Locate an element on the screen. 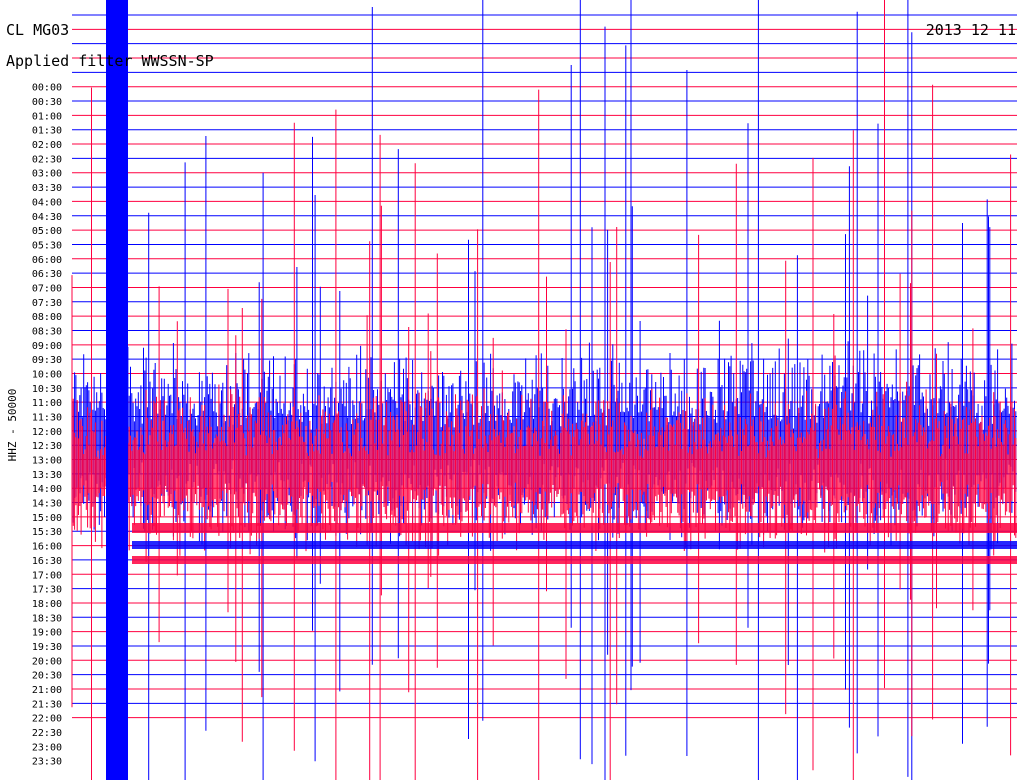 The width and height of the screenshot is (1024, 780). row-time-label: 22:30 is located at coordinates (47, 733).